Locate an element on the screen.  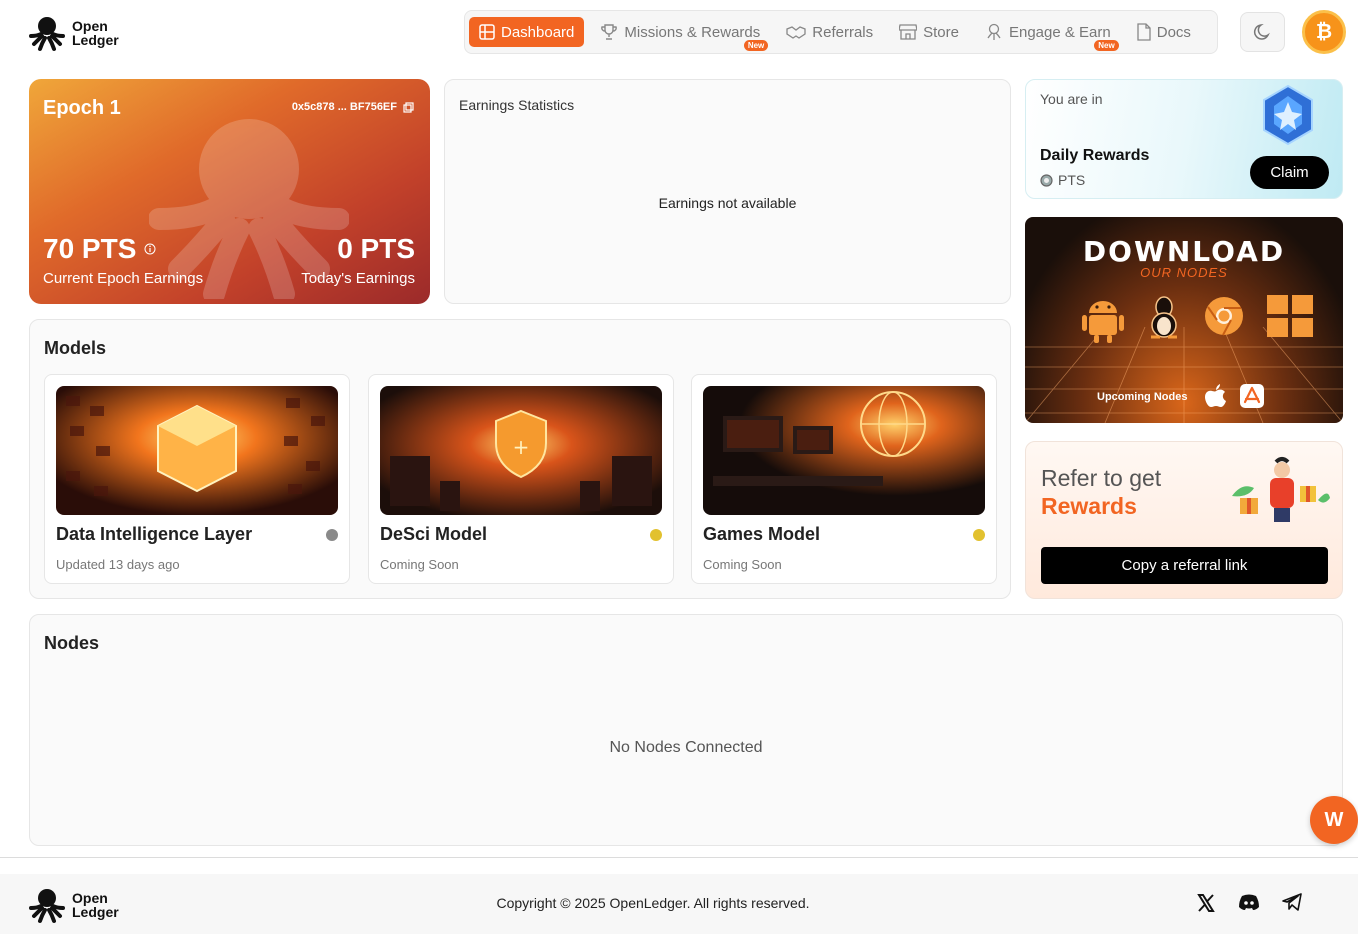
rank-badge-icon is located at coordinates (1288, 115).